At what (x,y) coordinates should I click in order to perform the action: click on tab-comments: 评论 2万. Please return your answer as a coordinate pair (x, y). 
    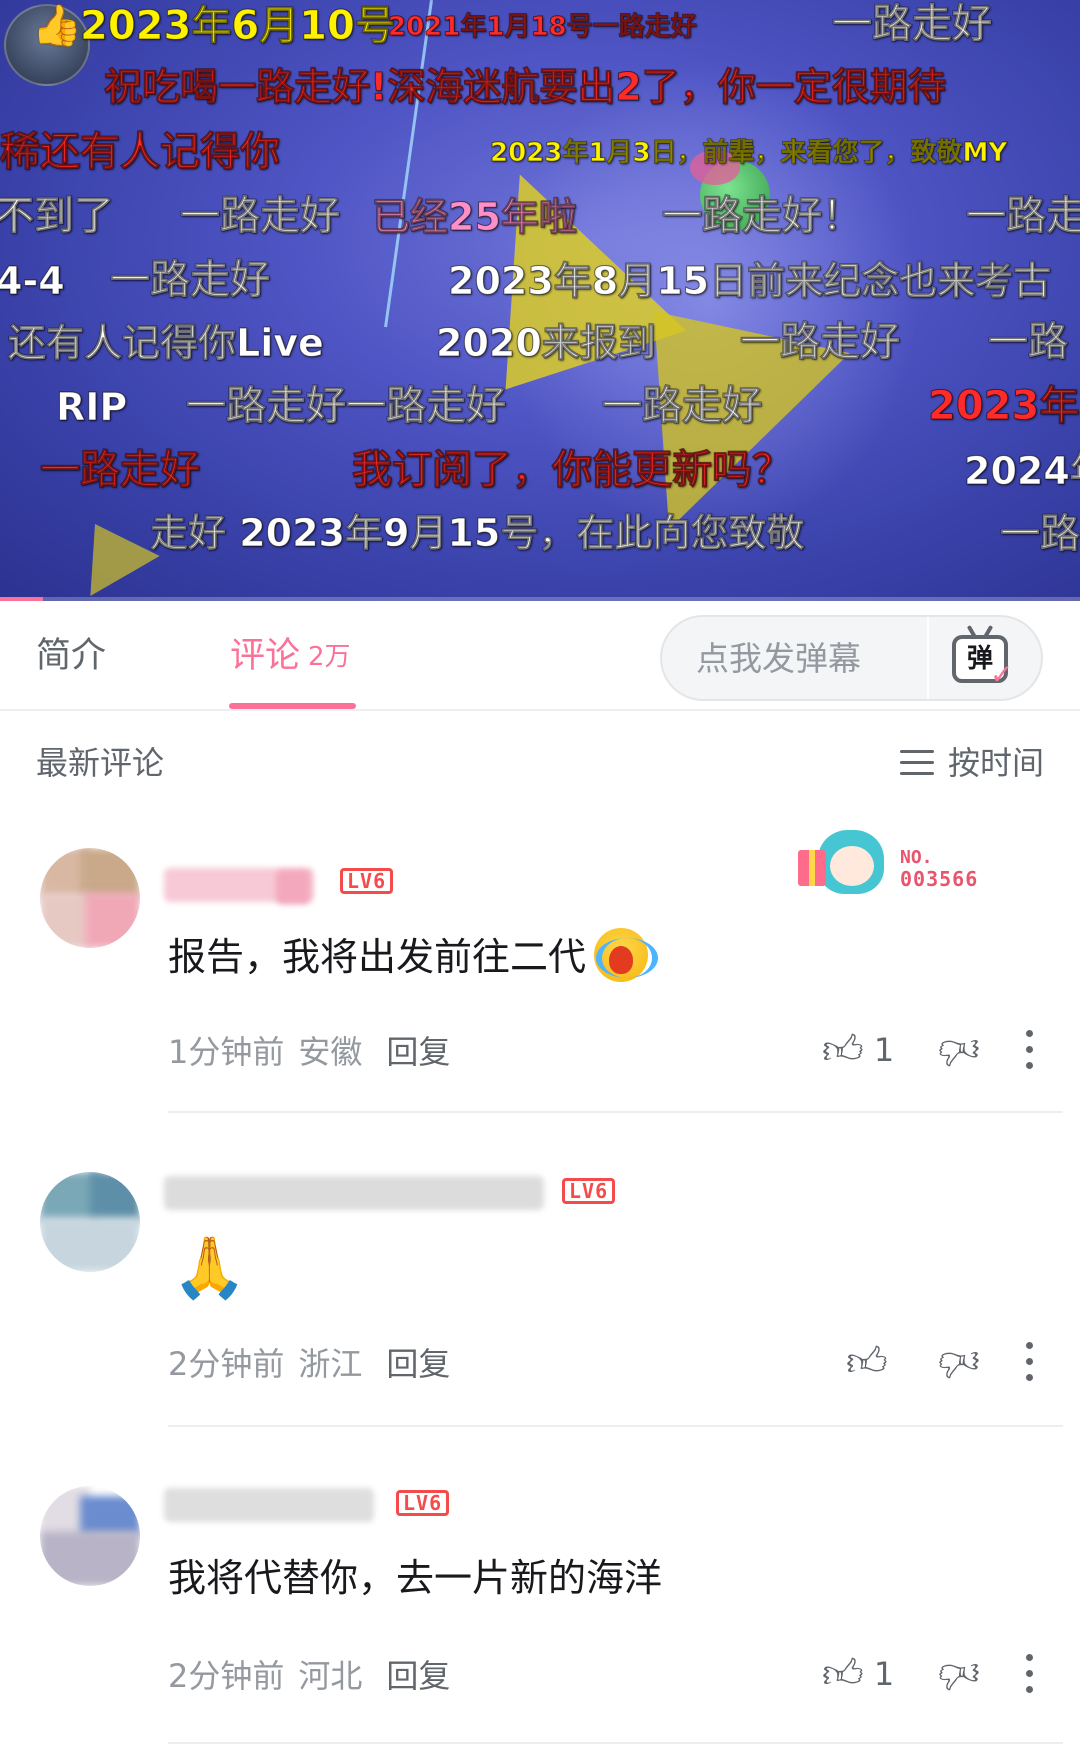
    Looking at the image, I should click on (290, 657).